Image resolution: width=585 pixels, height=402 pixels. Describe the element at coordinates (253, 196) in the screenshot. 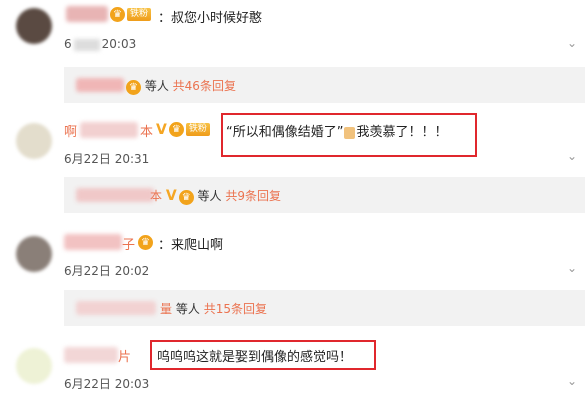

I see `reply-count-link: 共9条回复` at that location.